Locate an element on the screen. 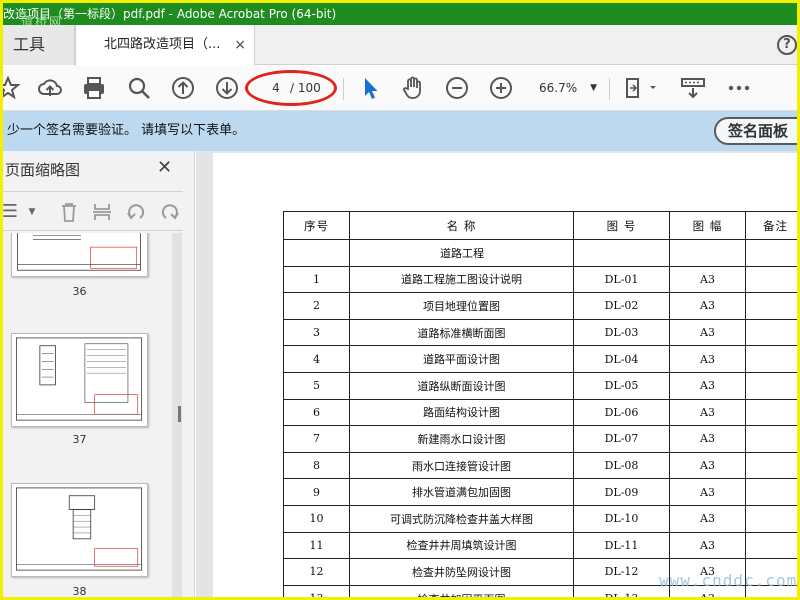 The width and height of the screenshot is (800, 600). header-notes: 备注 is located at coordinates (771, 225).